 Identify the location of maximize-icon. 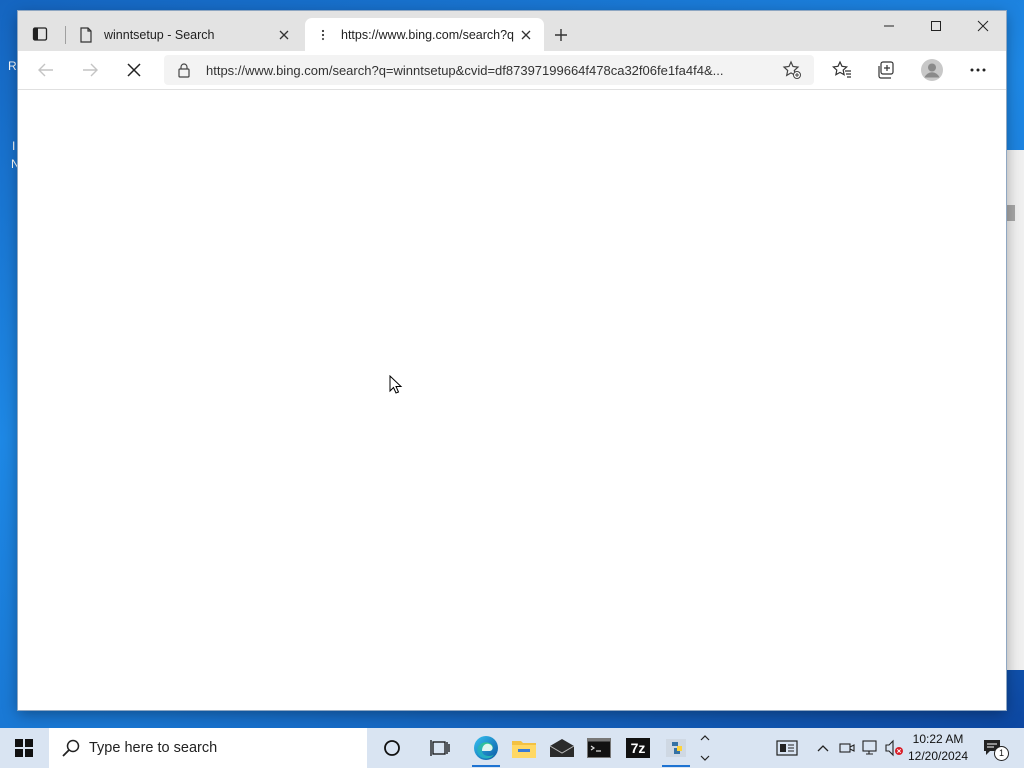
(936, 26).